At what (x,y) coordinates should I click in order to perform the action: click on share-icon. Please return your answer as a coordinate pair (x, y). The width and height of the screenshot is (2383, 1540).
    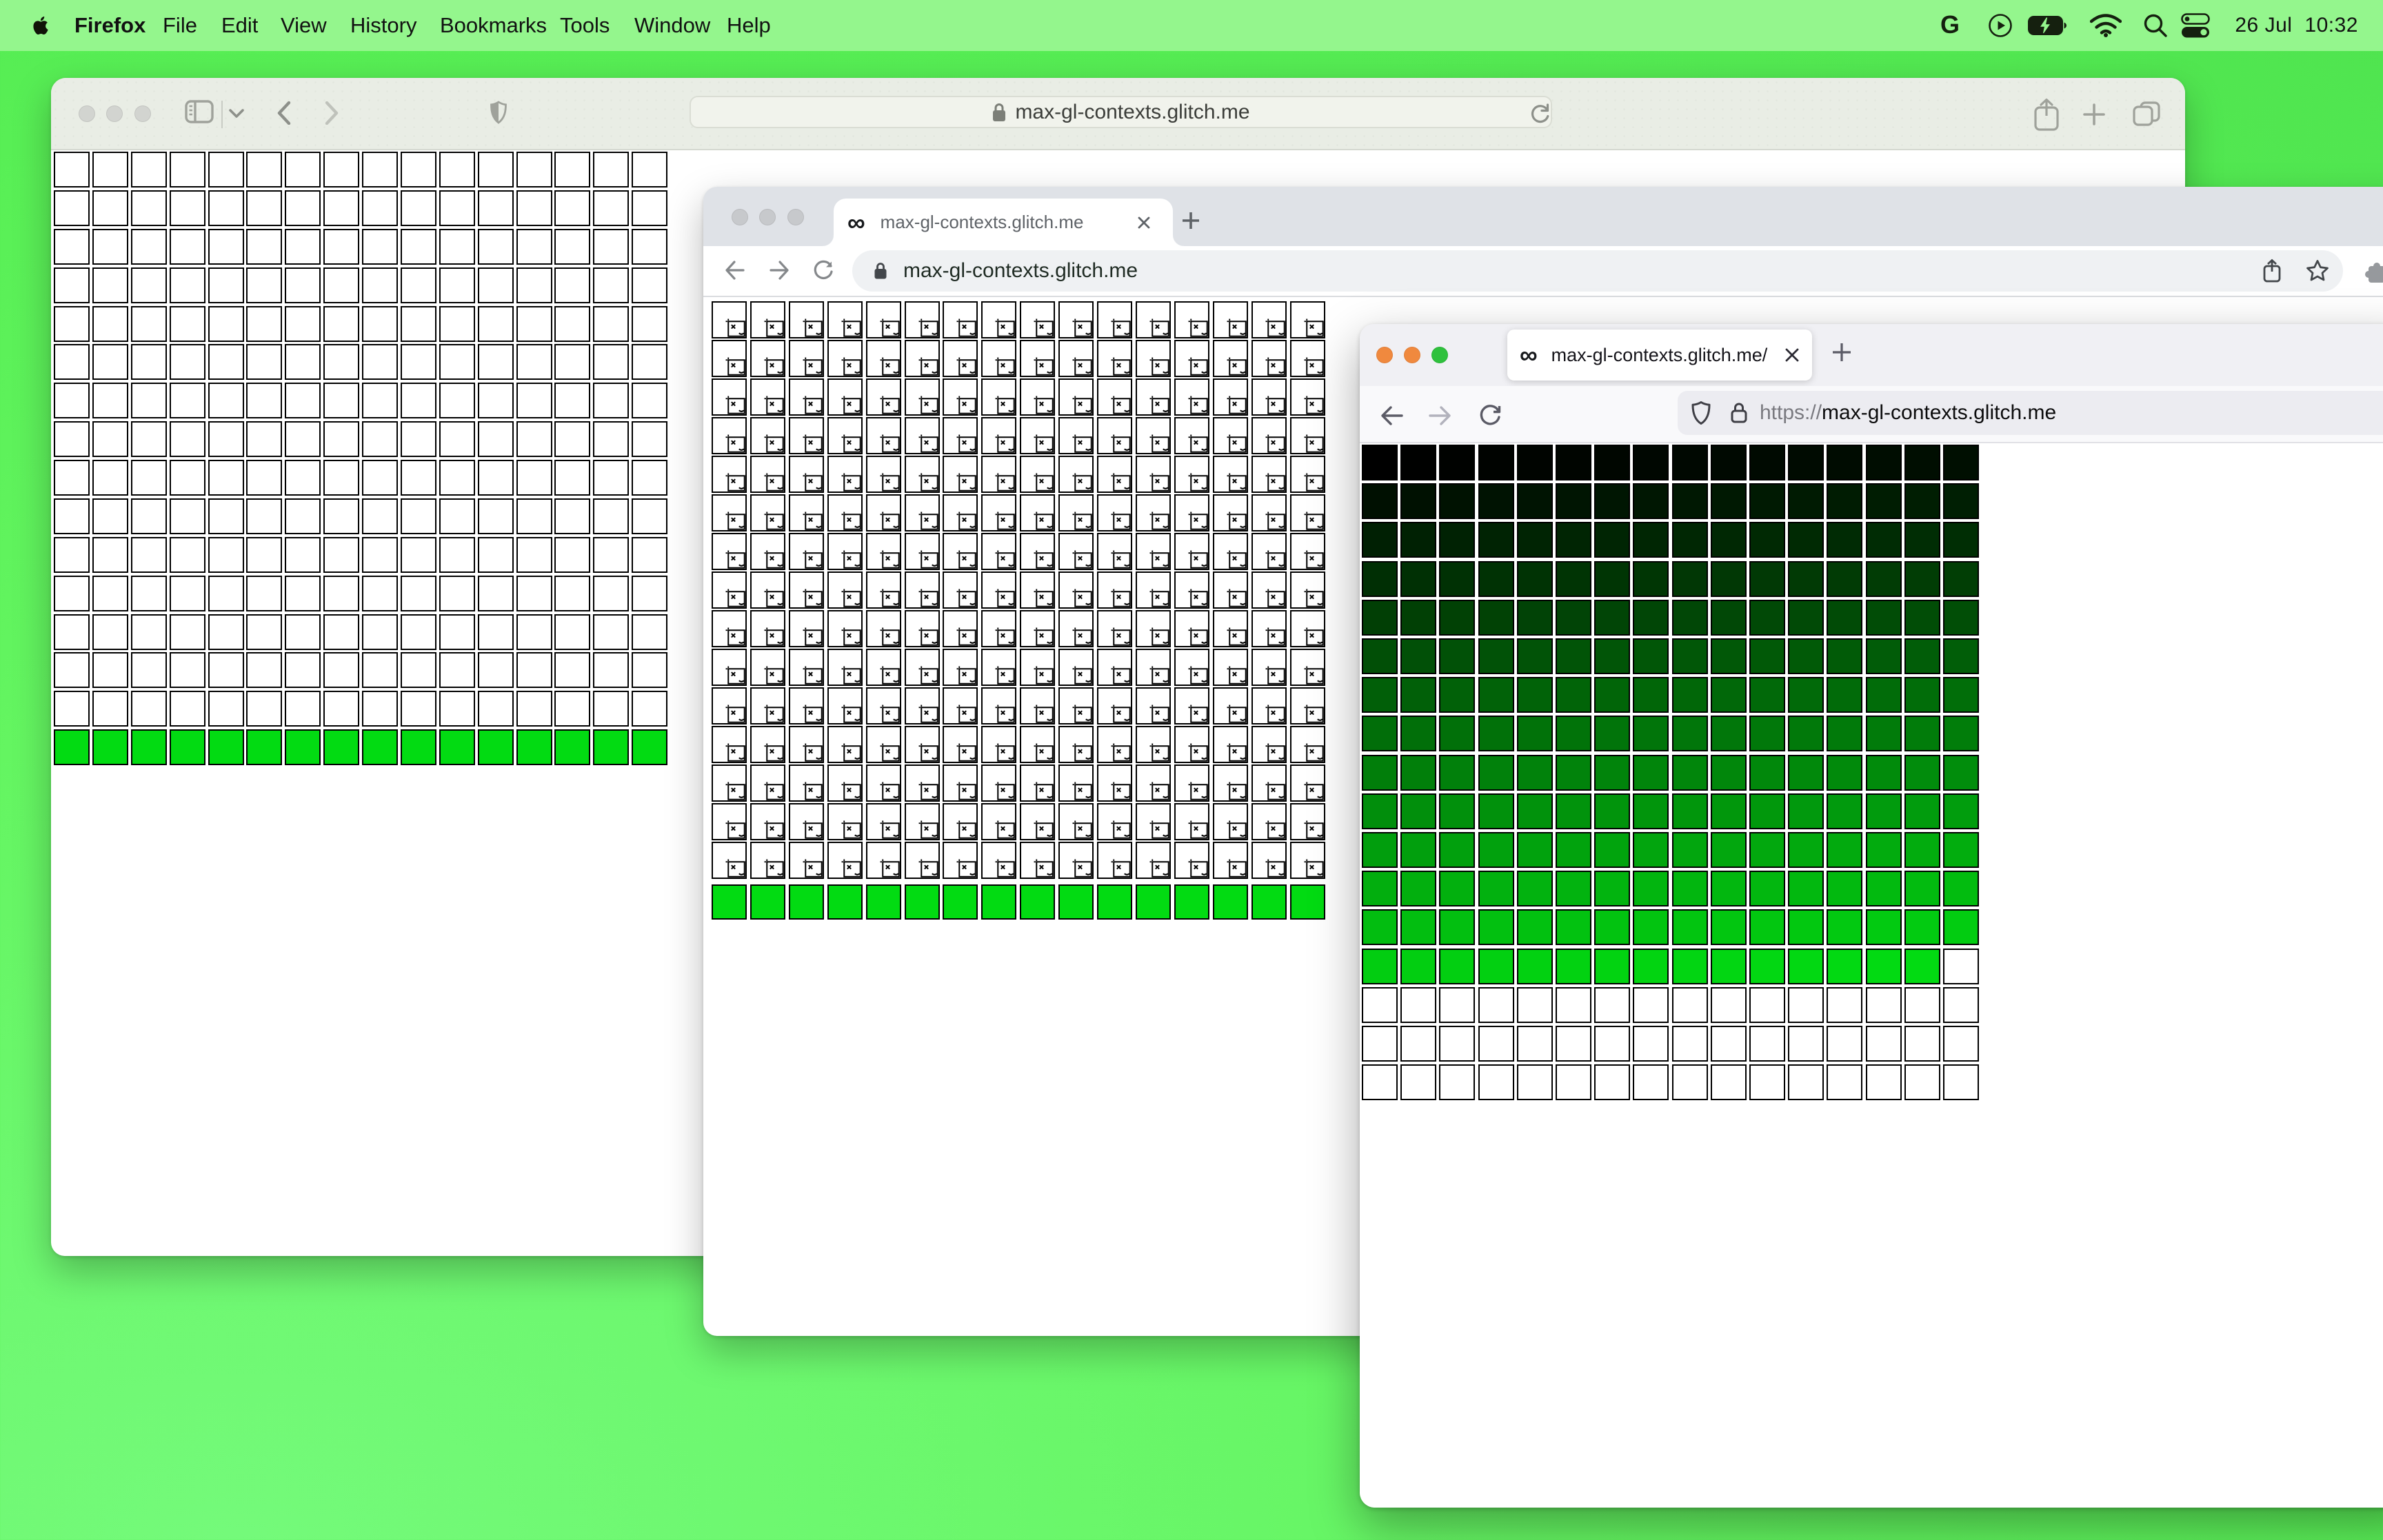
    Looking at the image, I should click on (2046, 115).